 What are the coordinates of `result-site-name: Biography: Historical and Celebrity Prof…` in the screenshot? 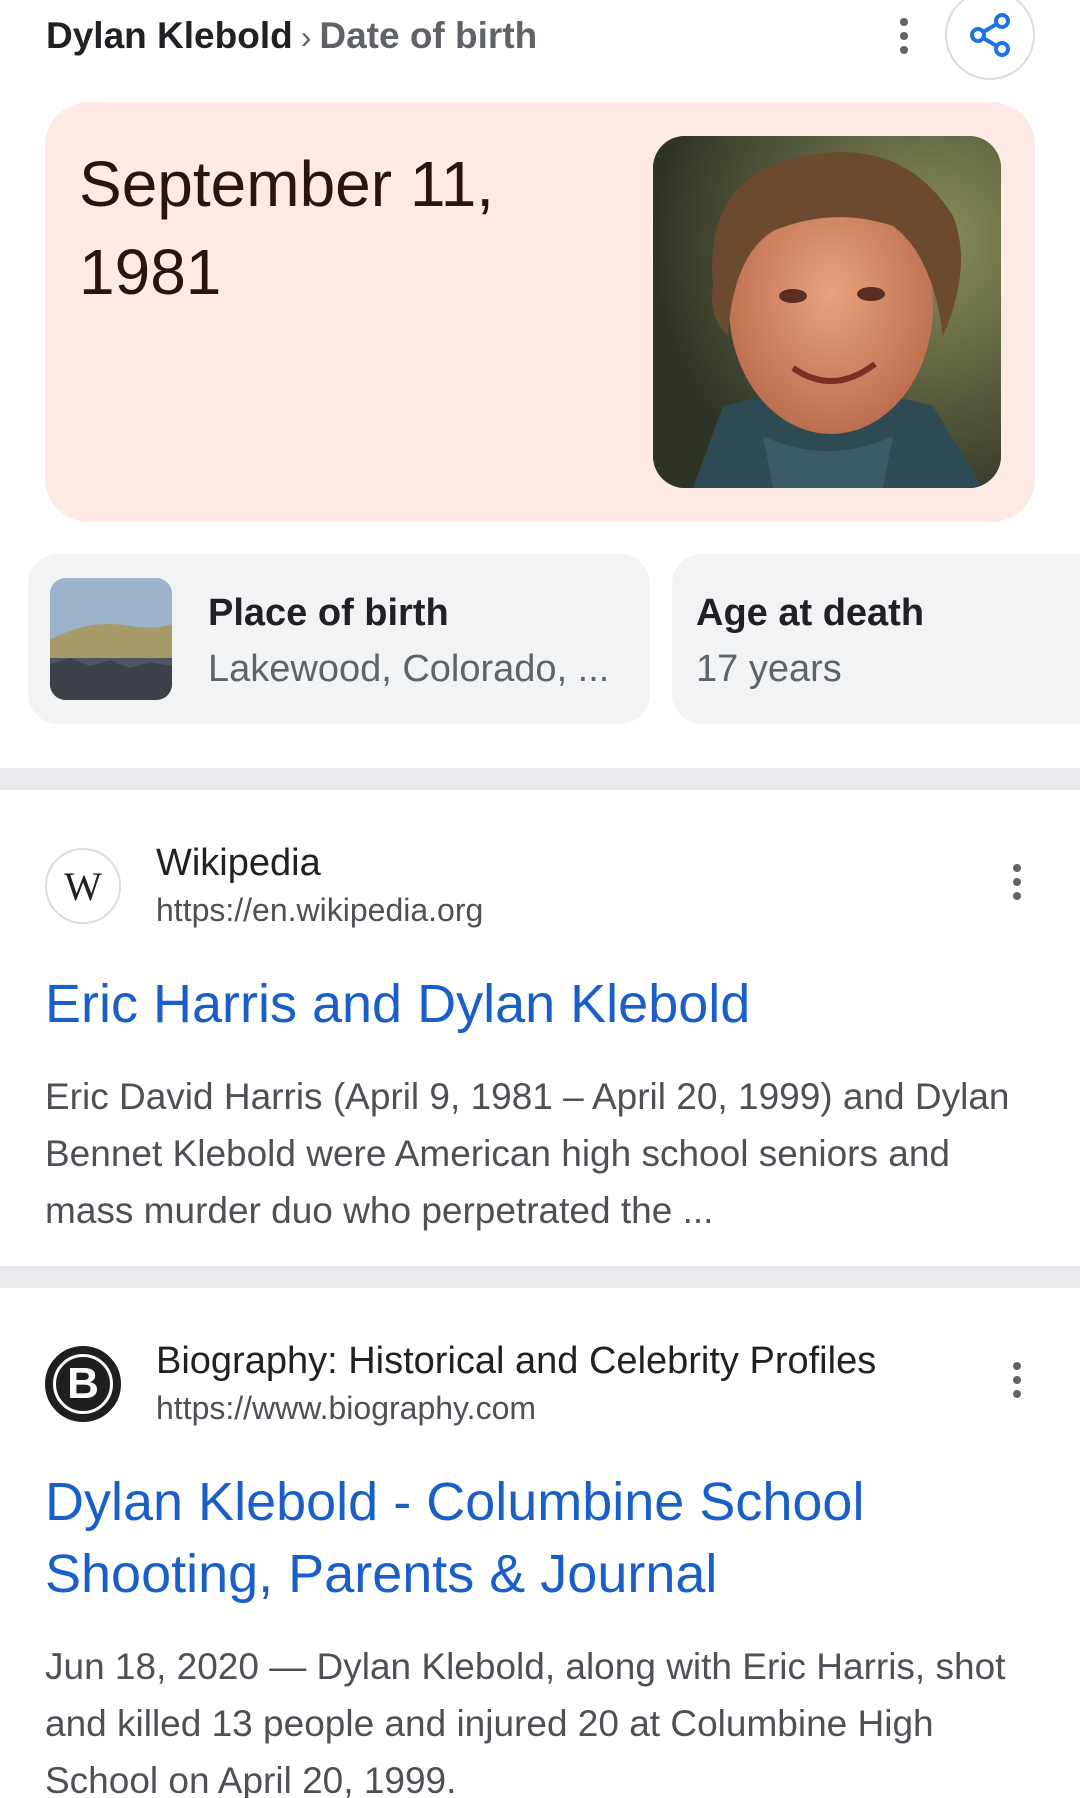 It's located at (516, 1361).